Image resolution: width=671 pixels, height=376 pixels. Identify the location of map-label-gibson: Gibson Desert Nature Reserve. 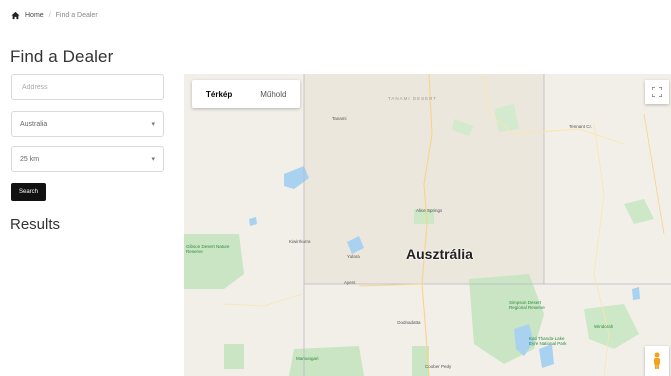
(208, 249).